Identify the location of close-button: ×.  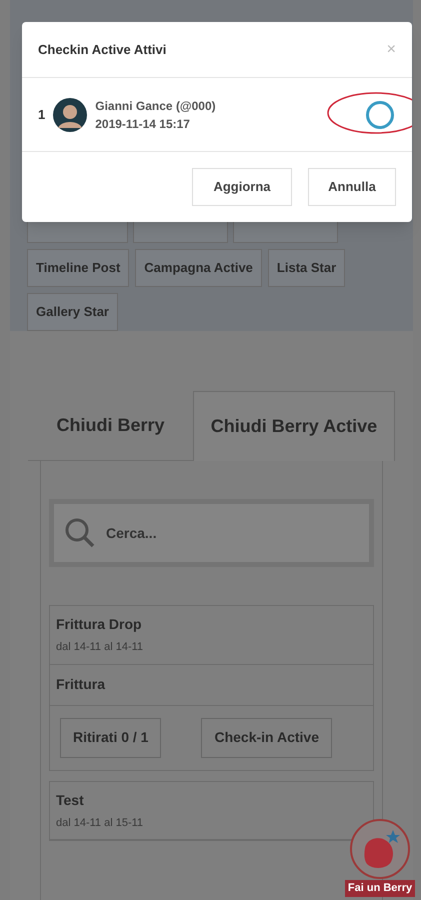
(391, 50).